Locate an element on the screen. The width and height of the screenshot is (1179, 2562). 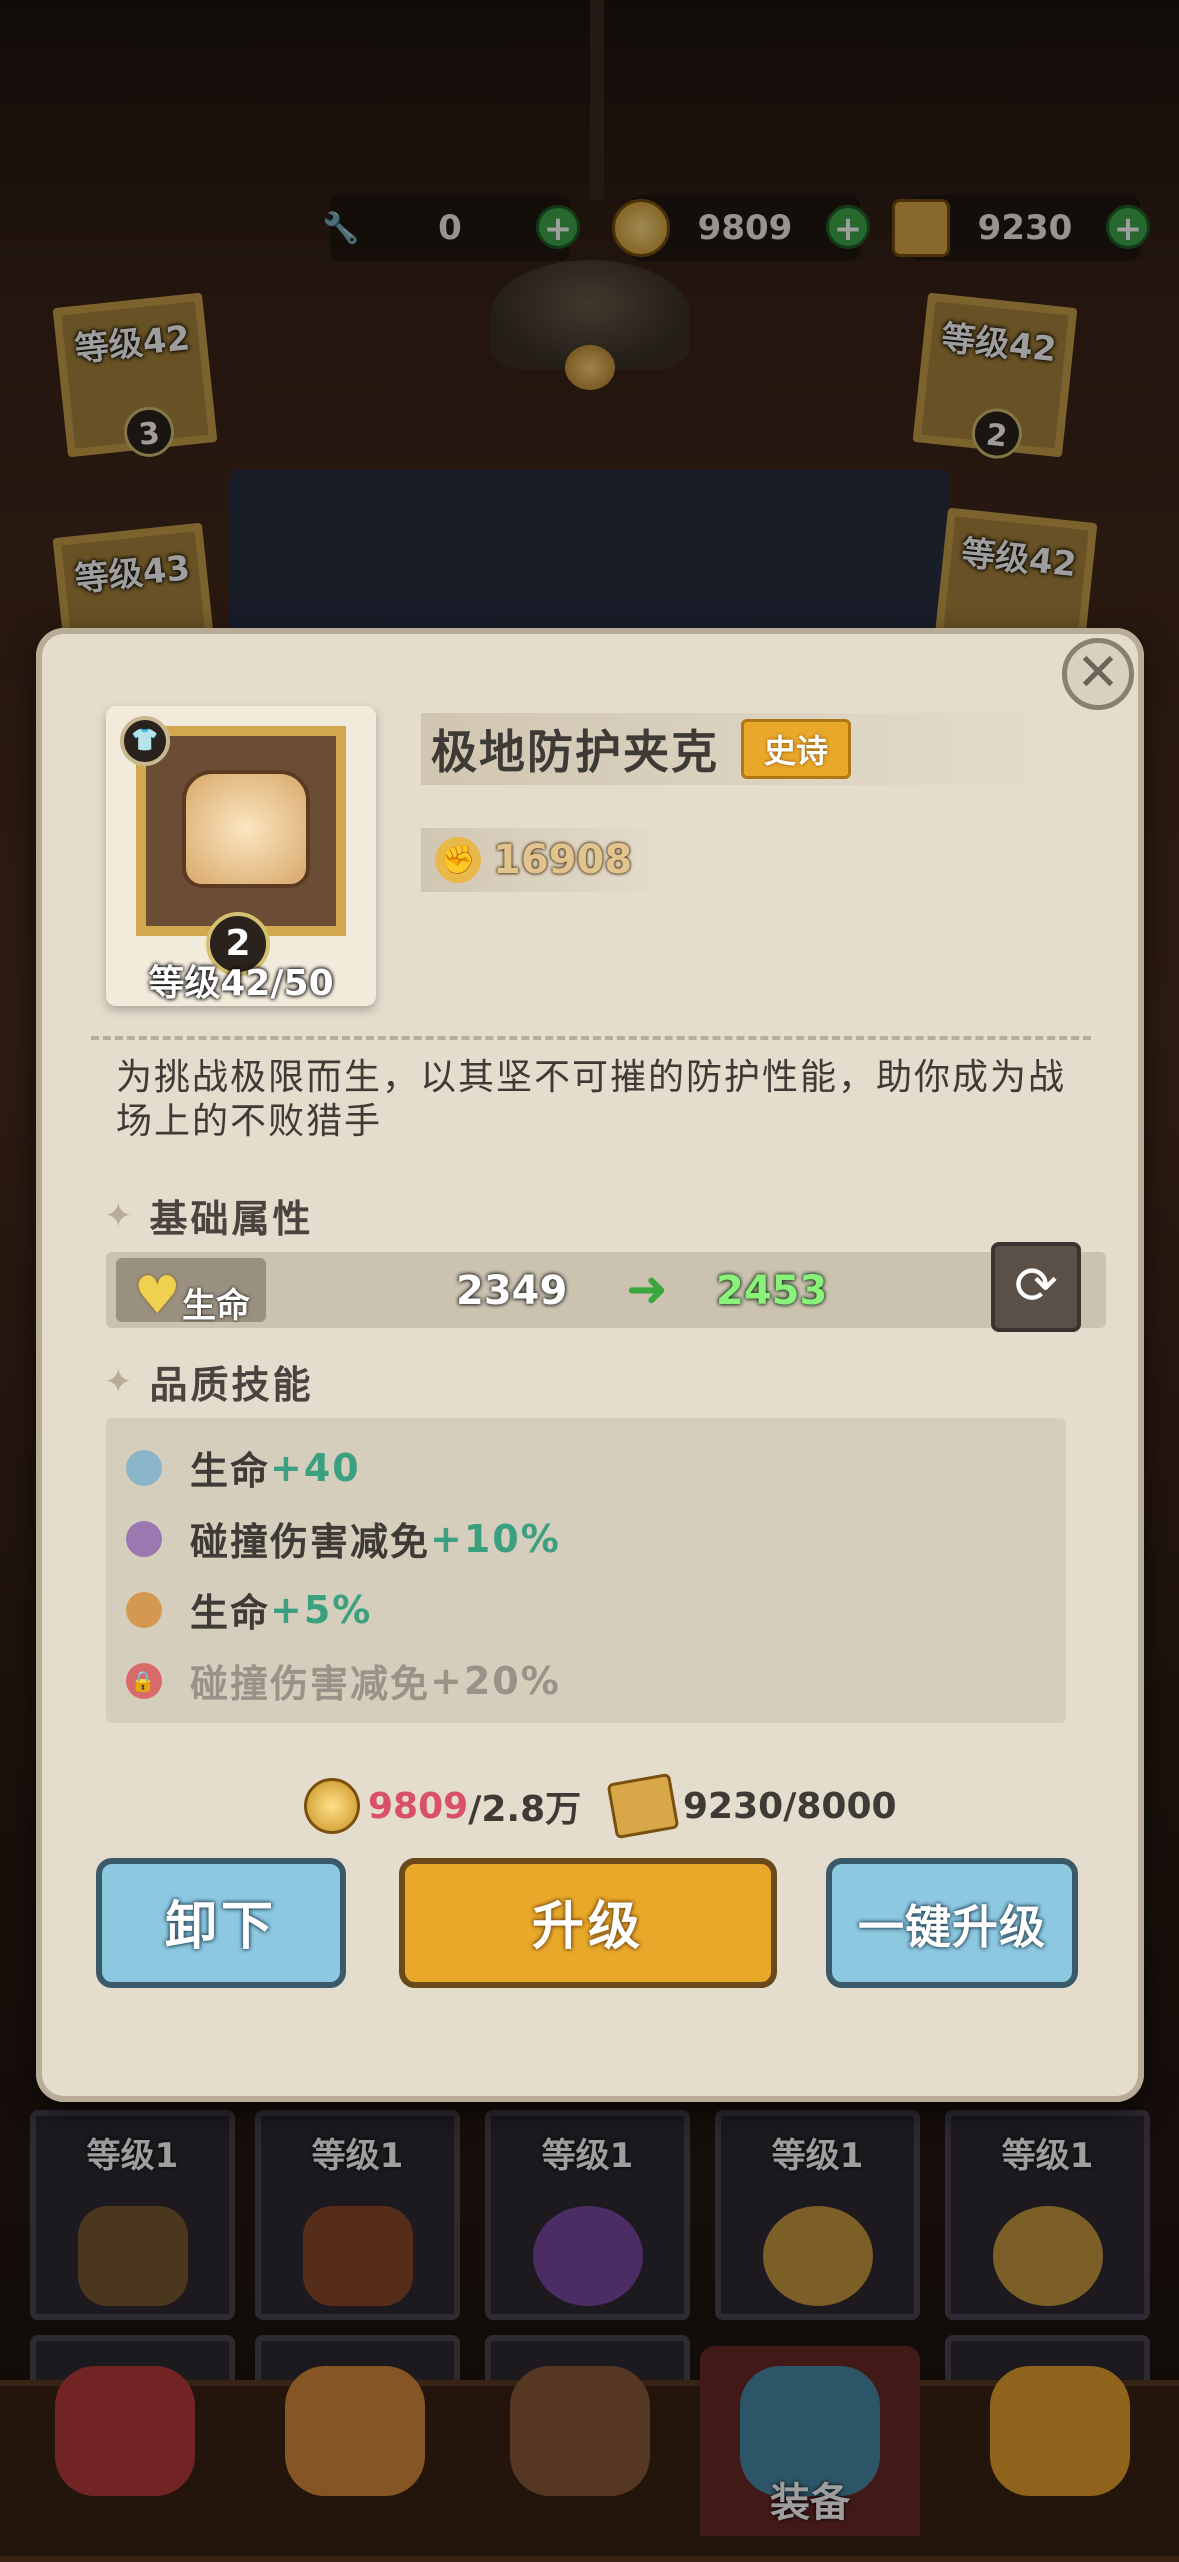
lock-icon: 🔒 is located at coordinates (144, 1680).